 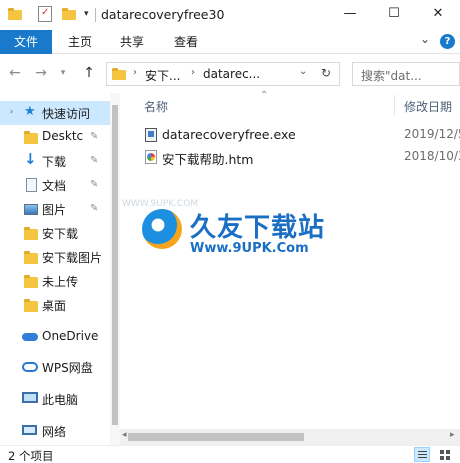 I want to click on details-view-icon, so click(x=422, y=454).